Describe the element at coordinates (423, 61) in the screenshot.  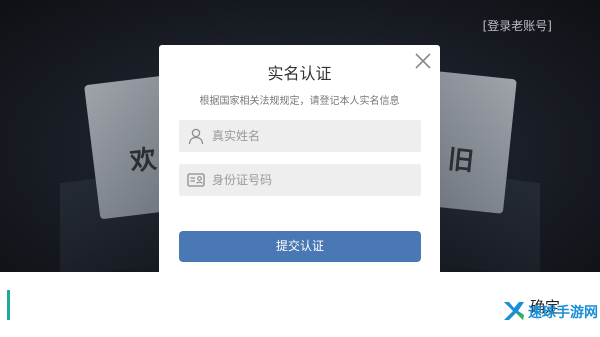
I see `close-icon` at that location.